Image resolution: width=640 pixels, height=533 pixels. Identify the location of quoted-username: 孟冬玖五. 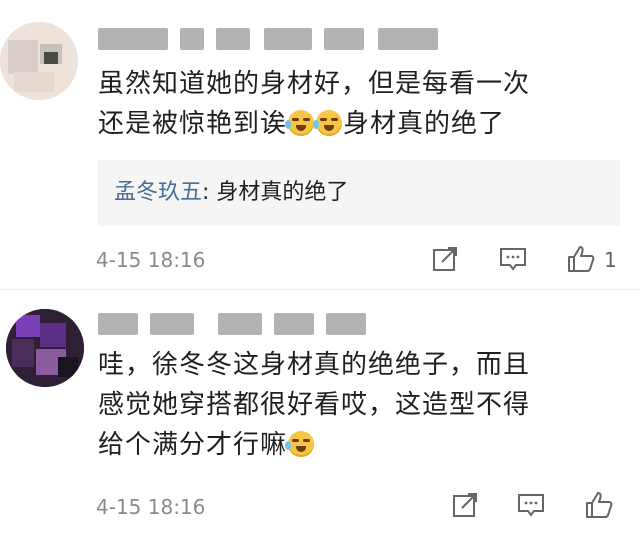
(158, 192).